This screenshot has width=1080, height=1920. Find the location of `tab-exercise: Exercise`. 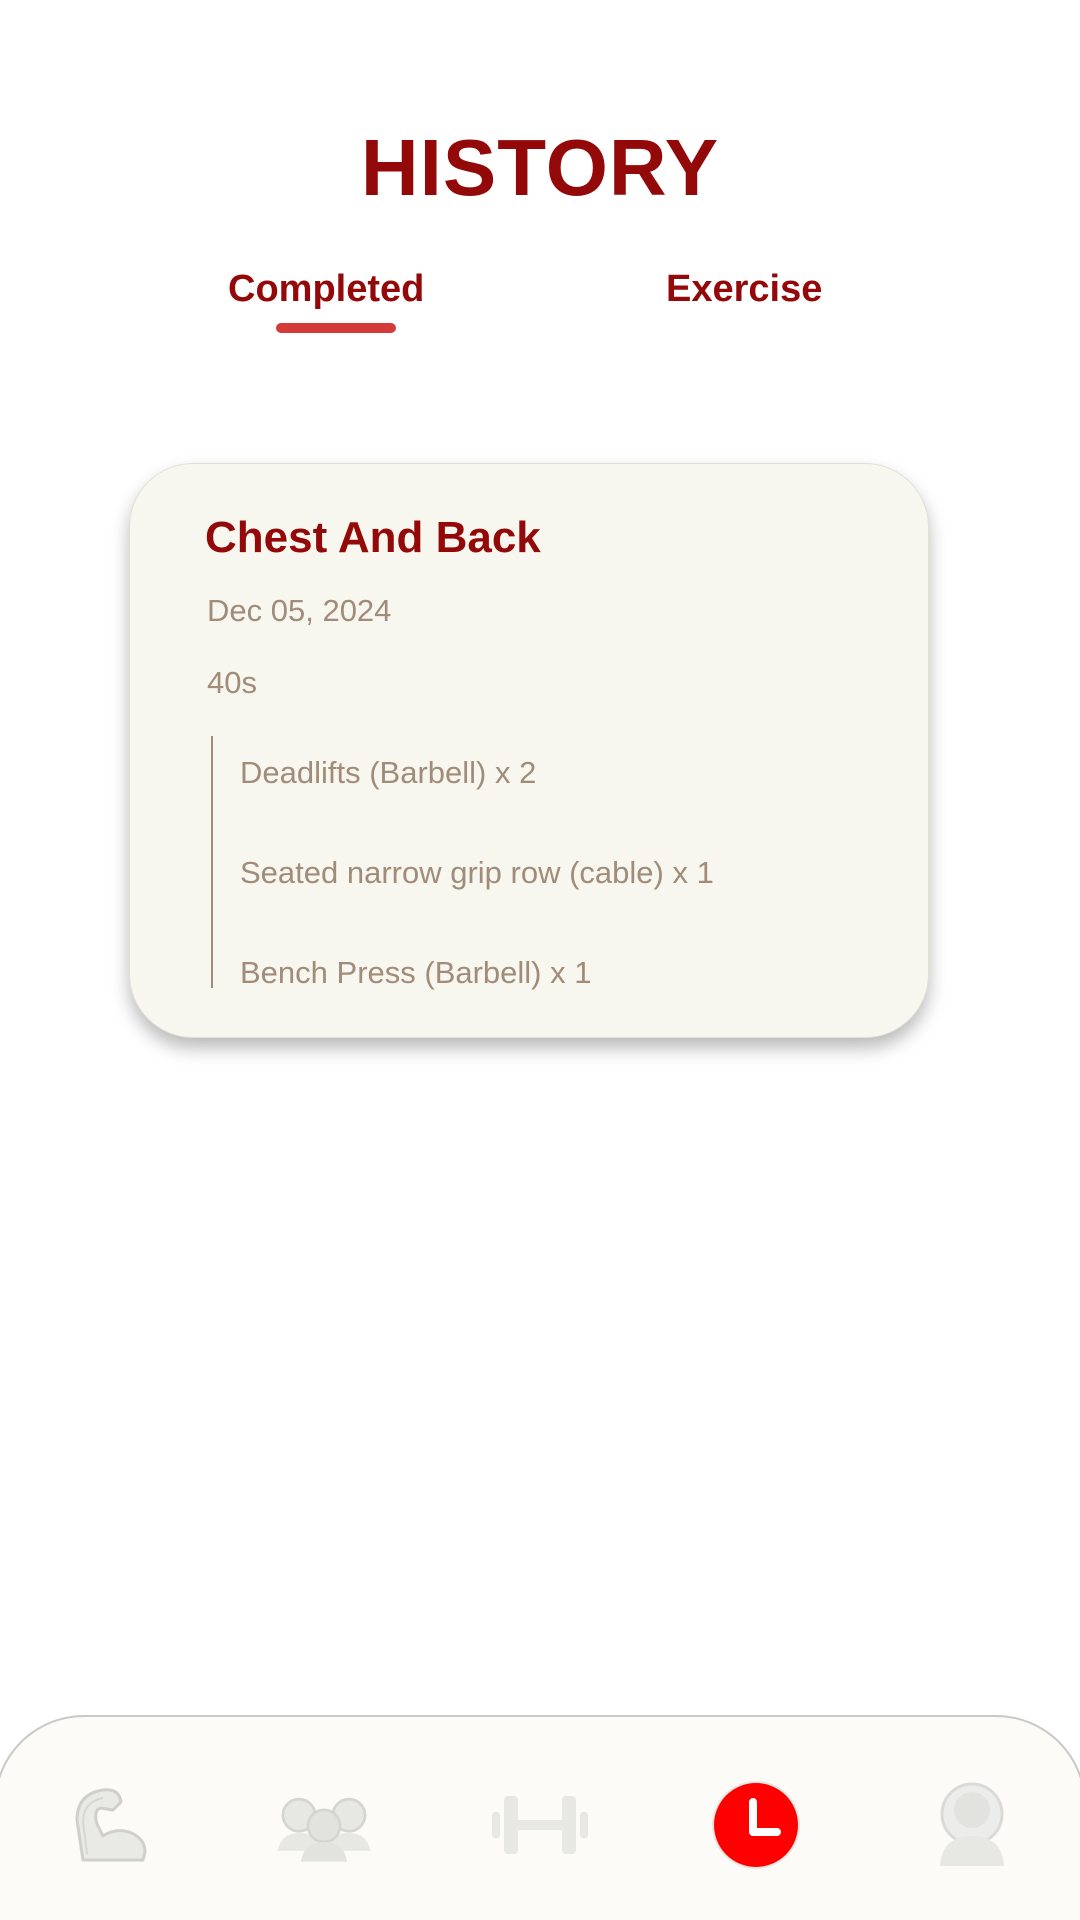

tab-exercise: Exercise is located at coordinates (744, 289).